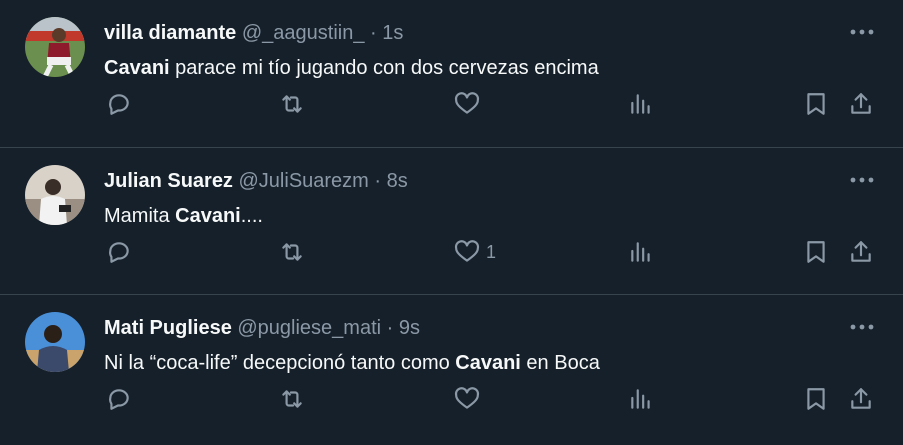 The image size is (903, 445). I want to click on author-name: Mati Pugliese, so click(168, 328).